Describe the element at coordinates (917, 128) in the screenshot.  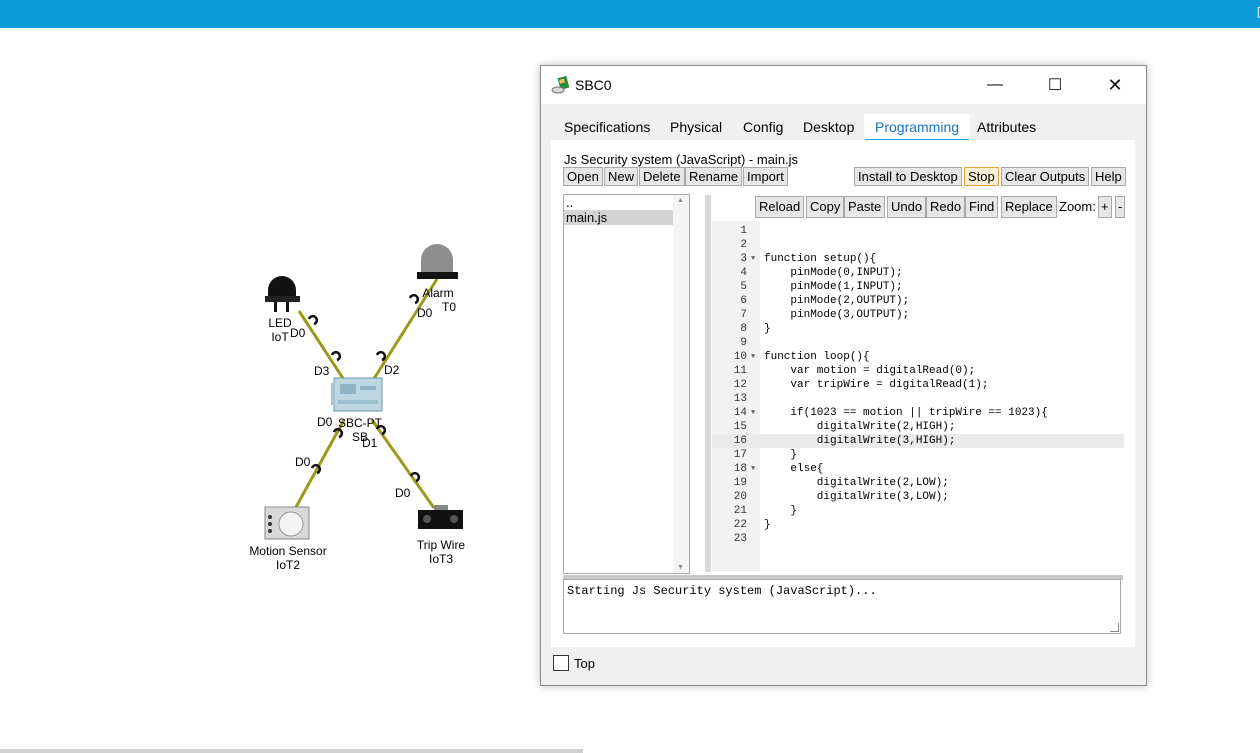
I see `tab-programming: Programming` at that location.